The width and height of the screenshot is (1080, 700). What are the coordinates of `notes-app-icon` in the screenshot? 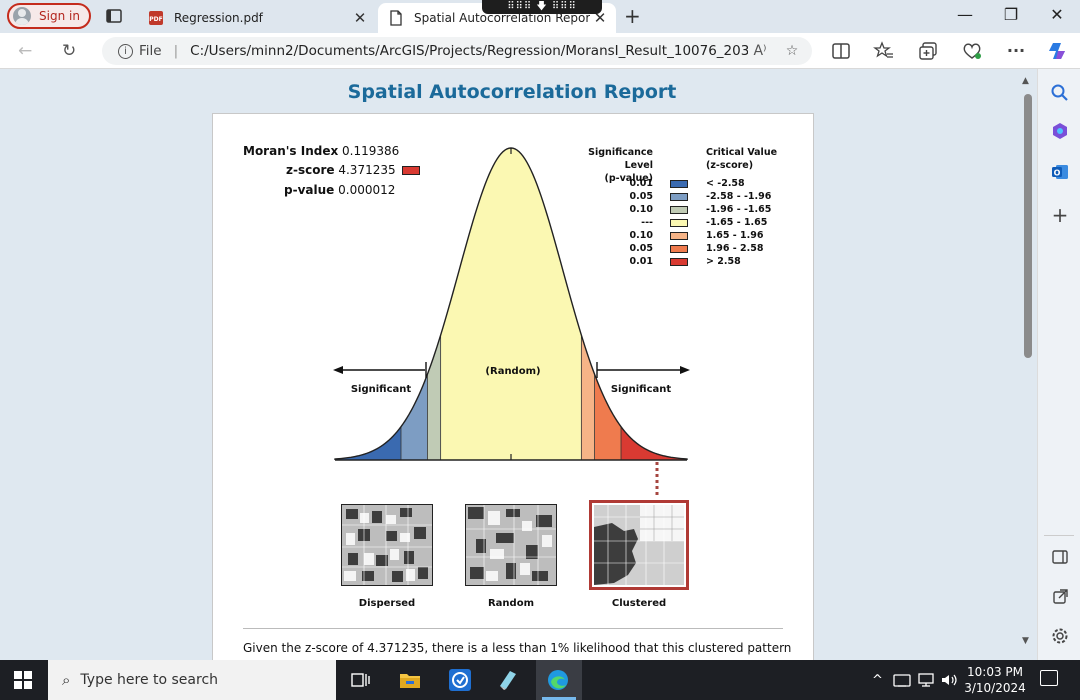 It's located at (508, 680).